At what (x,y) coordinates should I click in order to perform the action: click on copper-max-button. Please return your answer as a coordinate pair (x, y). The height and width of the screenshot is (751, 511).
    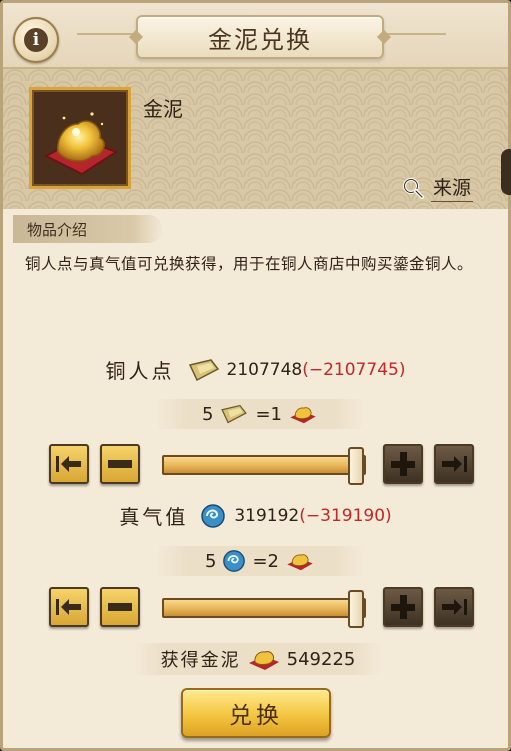
    Looking at the image, I should click on (454, 464).